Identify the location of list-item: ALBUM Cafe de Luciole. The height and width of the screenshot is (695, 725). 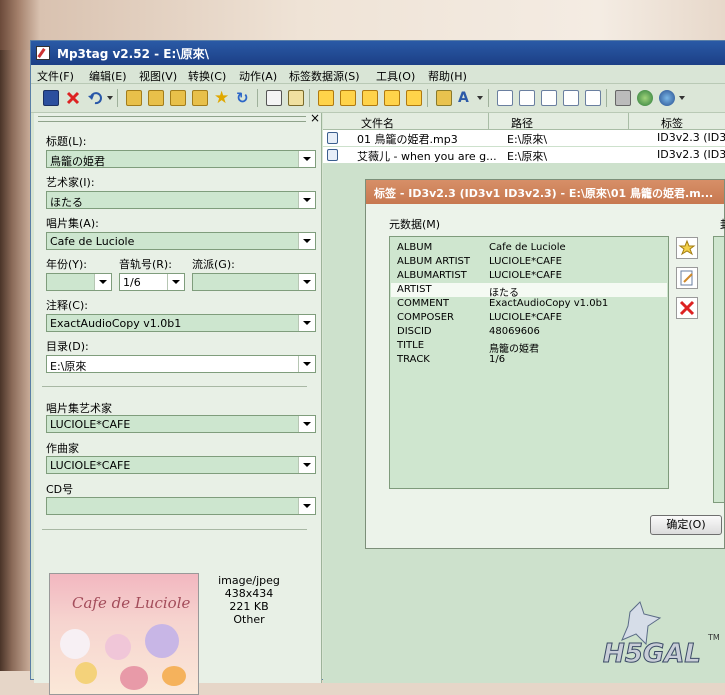
(529, 248).